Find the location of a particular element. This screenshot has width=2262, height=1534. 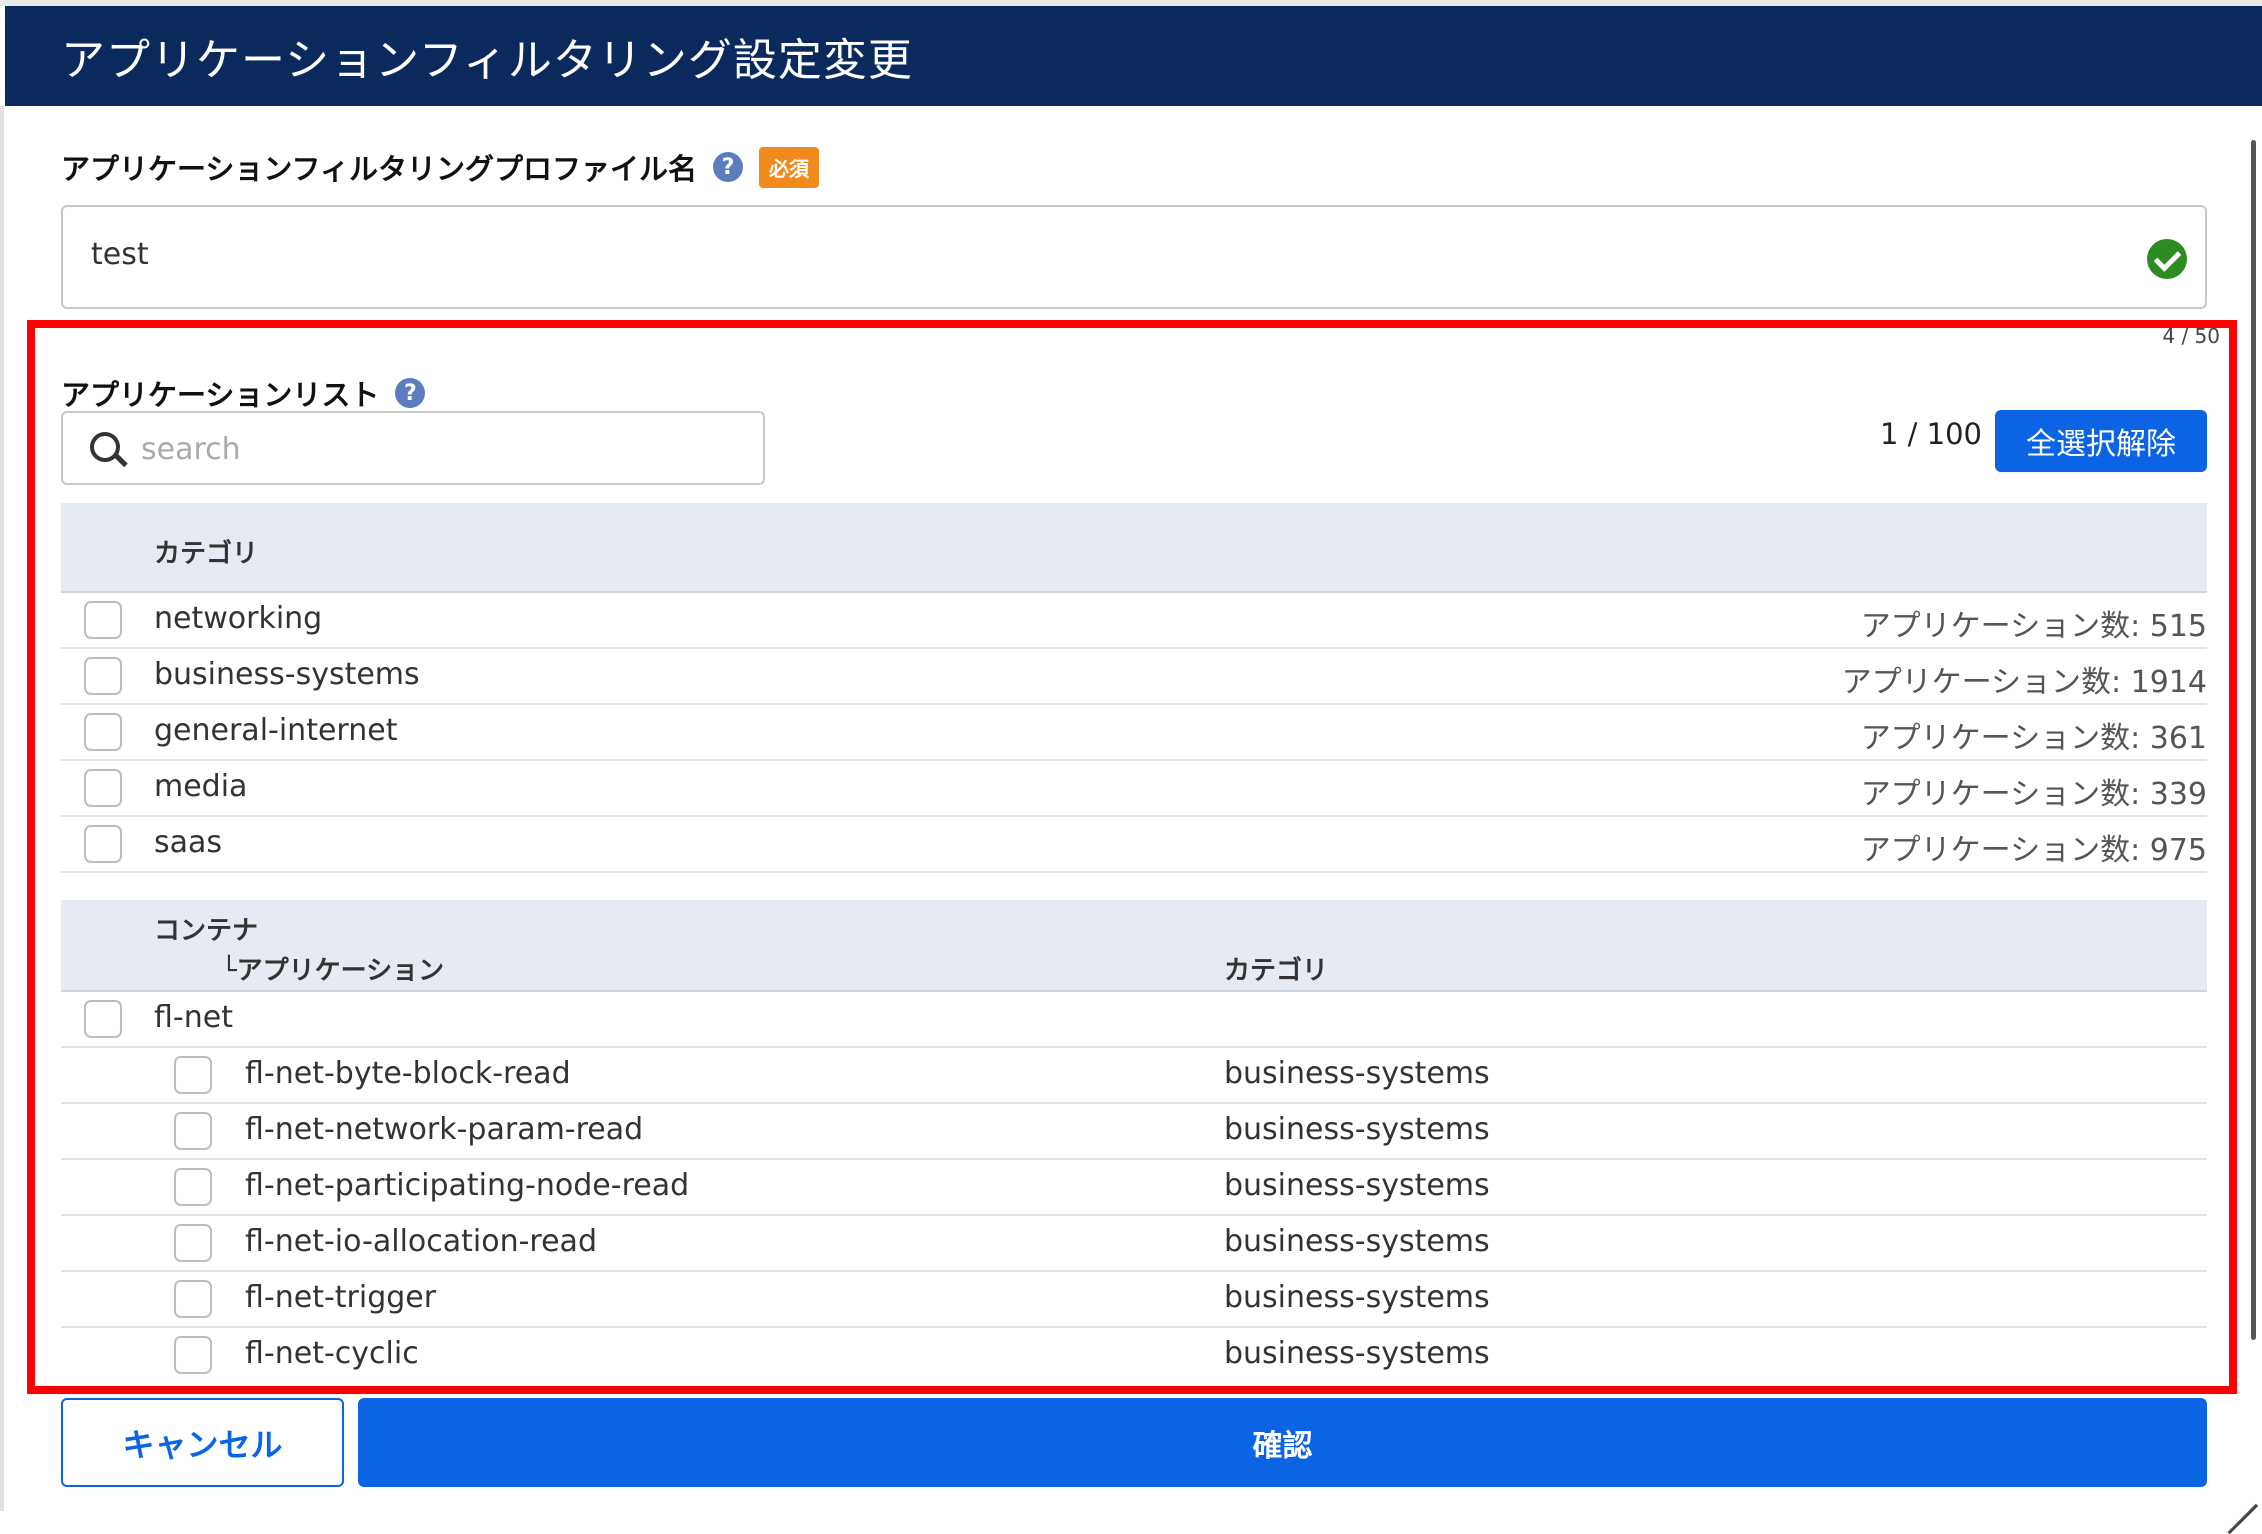

category-name: networking is located at coordinates (238, 618).